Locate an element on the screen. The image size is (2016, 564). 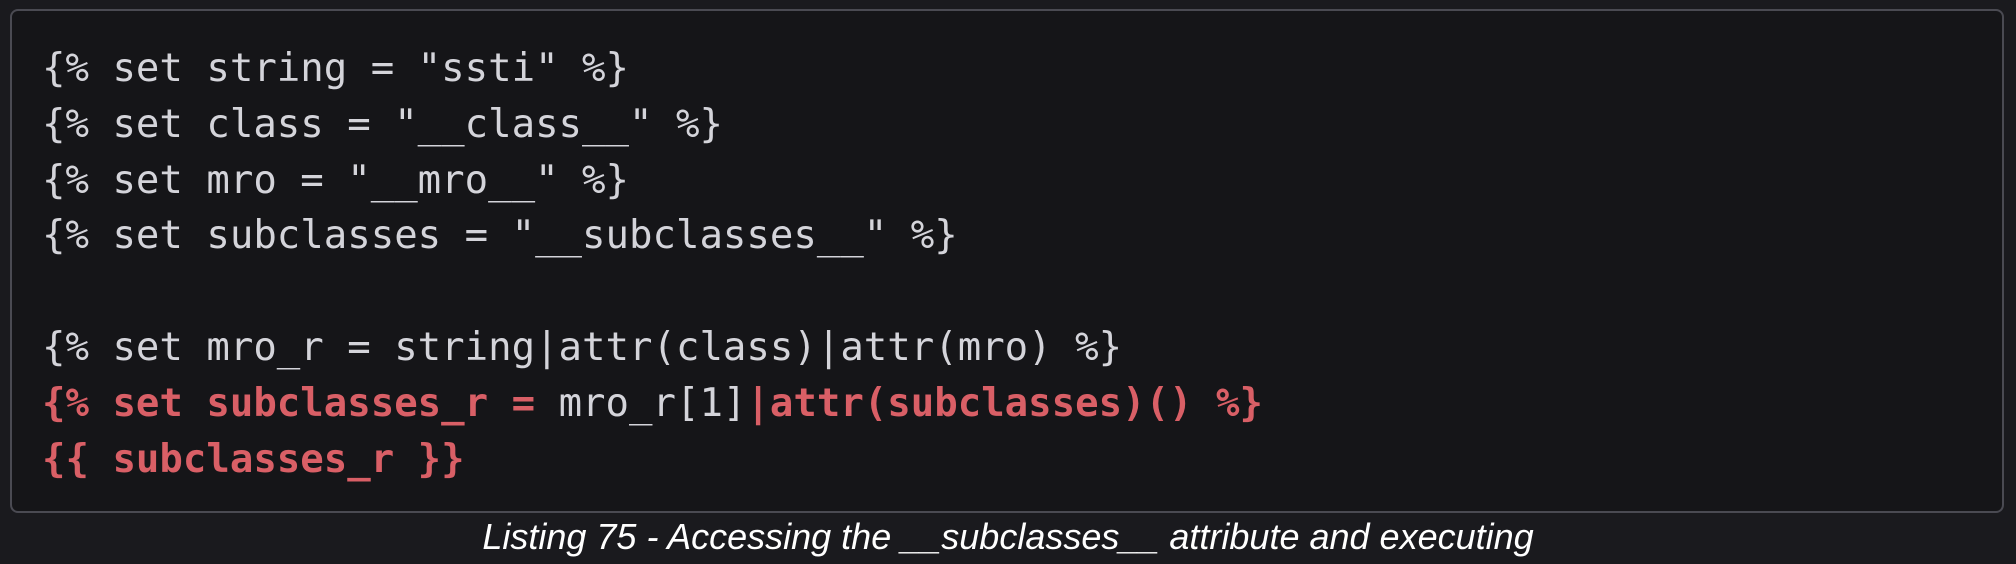
code-line-4: {% set subclasses = "__subclasses__" %} is located at coordinates (500, 236).